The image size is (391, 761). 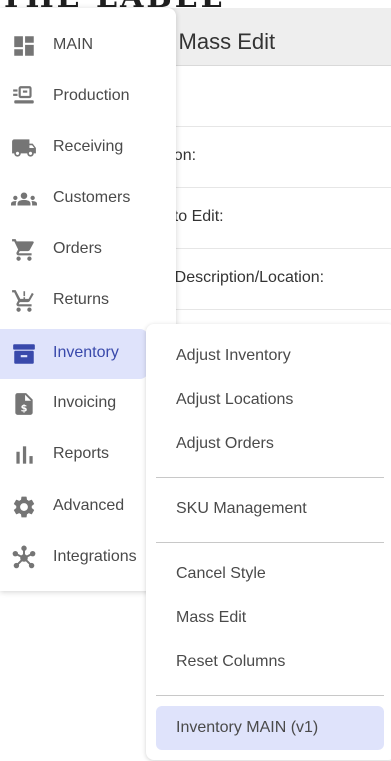 What do you see at coordinates (95, 556) in the screenshot?
I see `sidebar-item-label: Integrations` at bounding box center [95, 556].